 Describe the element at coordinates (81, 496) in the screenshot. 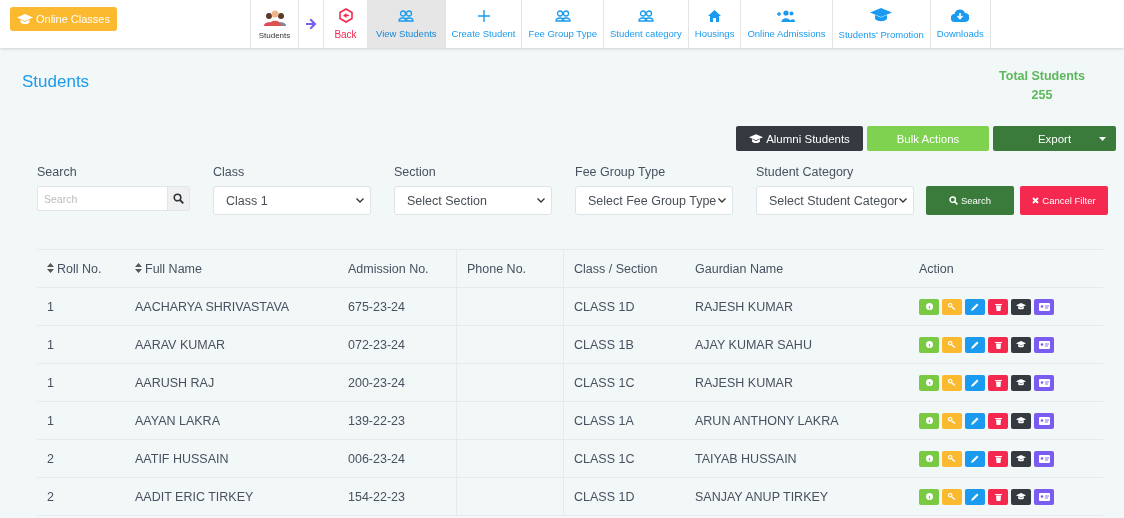

I see `table-cell: 2` at that location.